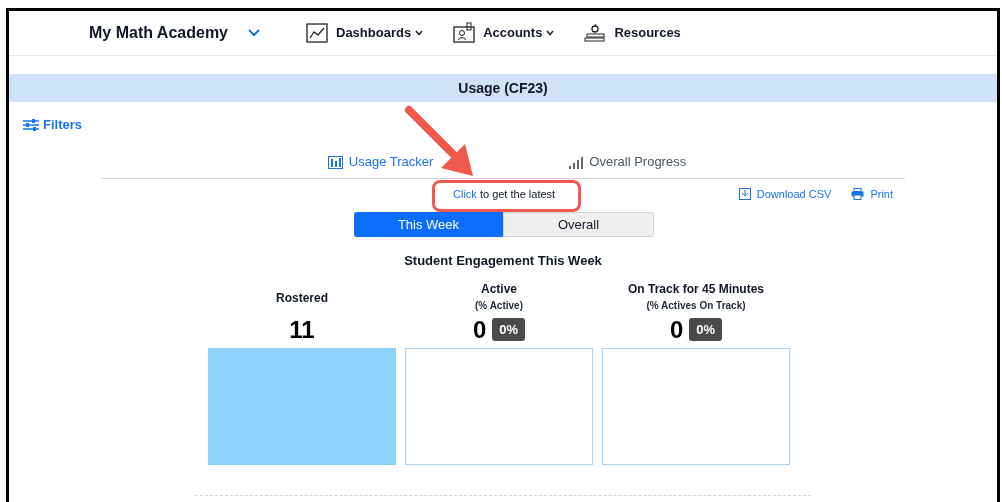 This screenshot has width=1002, height=502. What do you see at coordinates (519, 33) in the screenshot?
I see `nav-menu-item: Accounts` at bounding box center [519, 33].